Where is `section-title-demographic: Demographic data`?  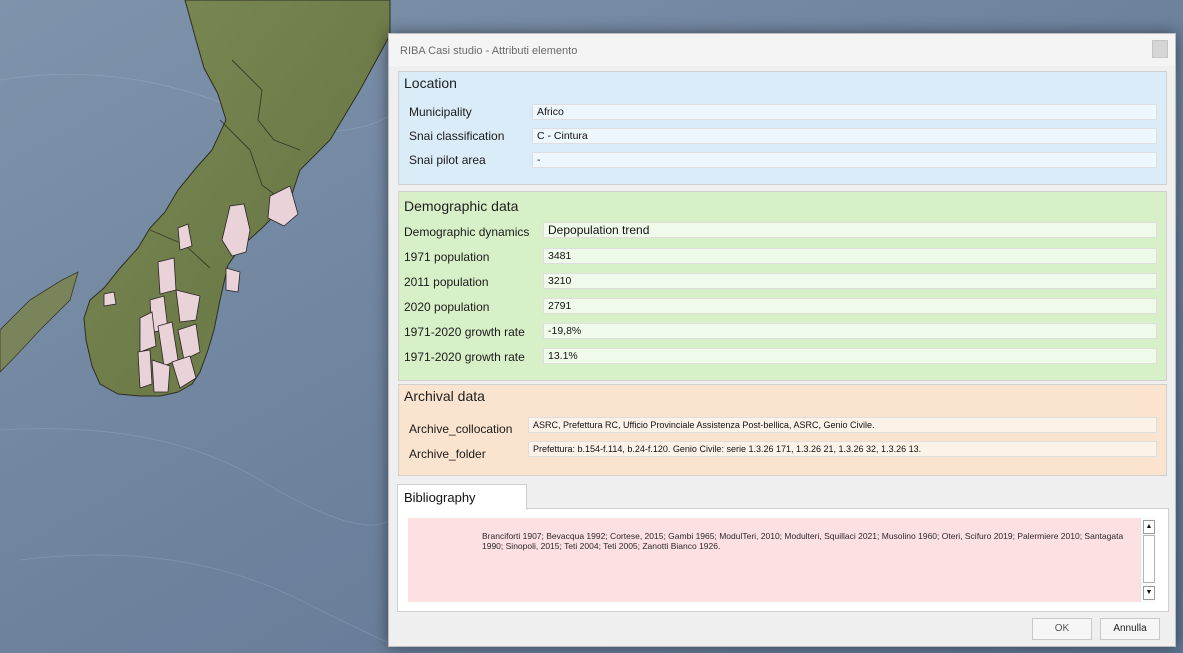
section-title-demographic: Demographic data is located at coordinates (461, 206).